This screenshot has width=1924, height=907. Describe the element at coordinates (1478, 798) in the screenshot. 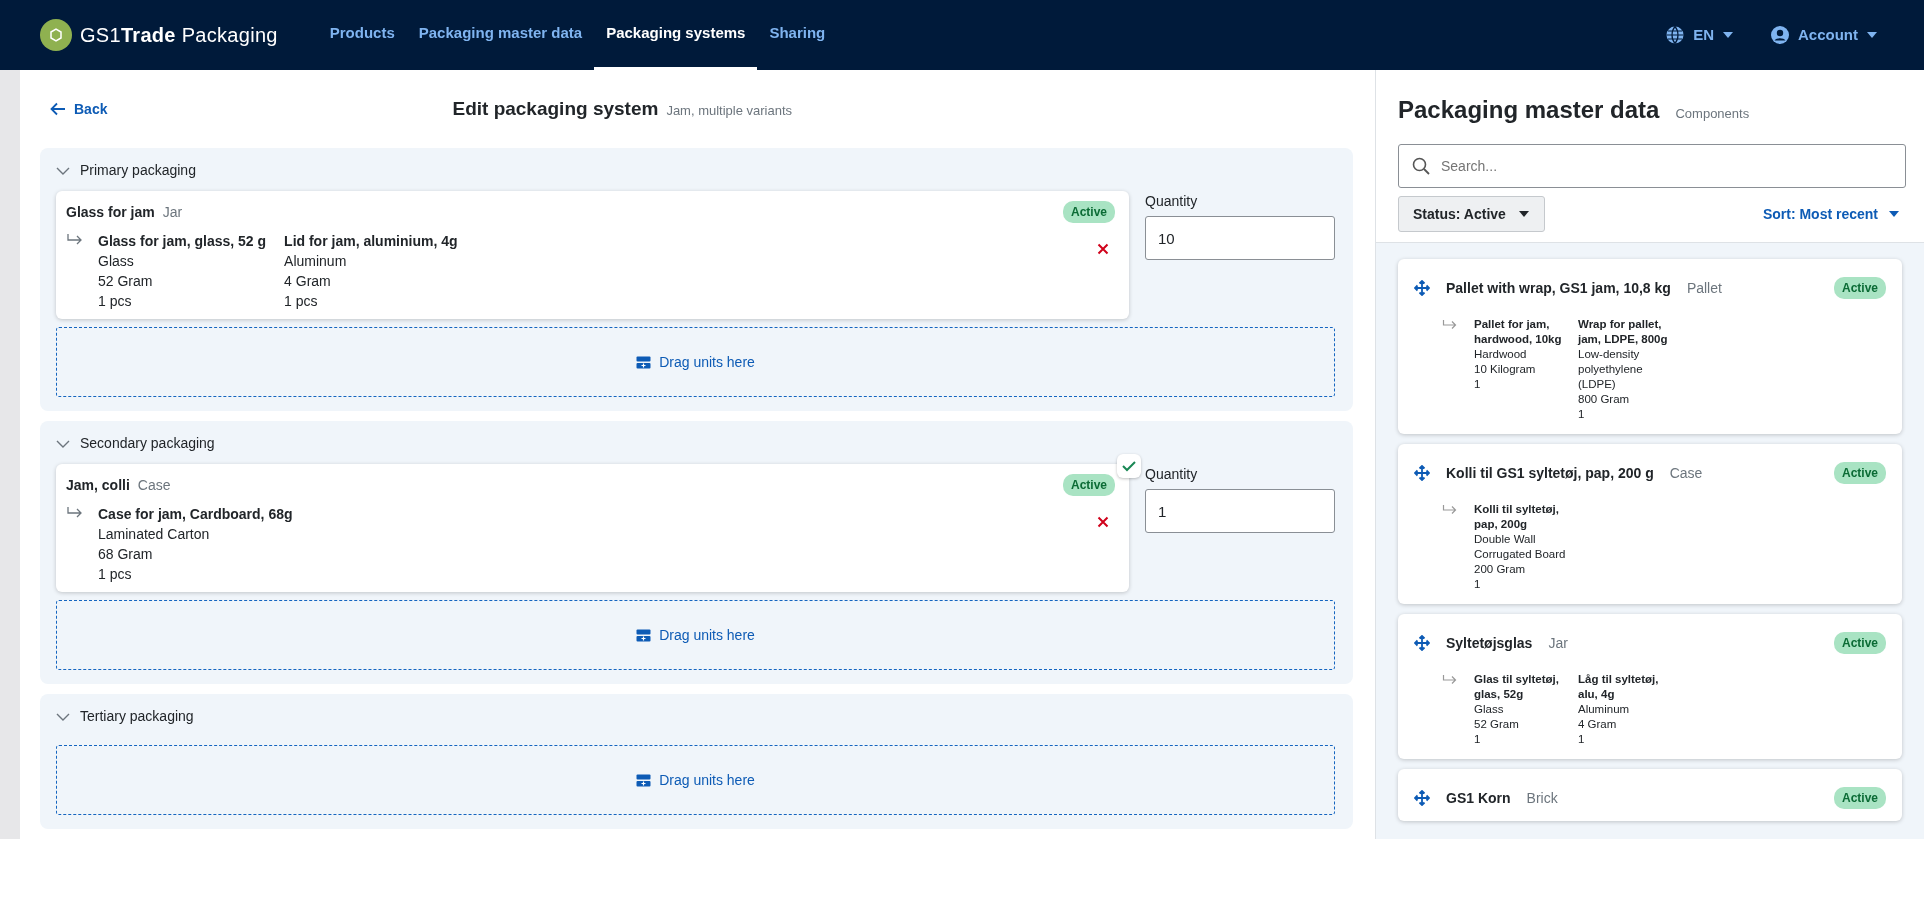

I see `item-name: GS1 Korn` at that location.